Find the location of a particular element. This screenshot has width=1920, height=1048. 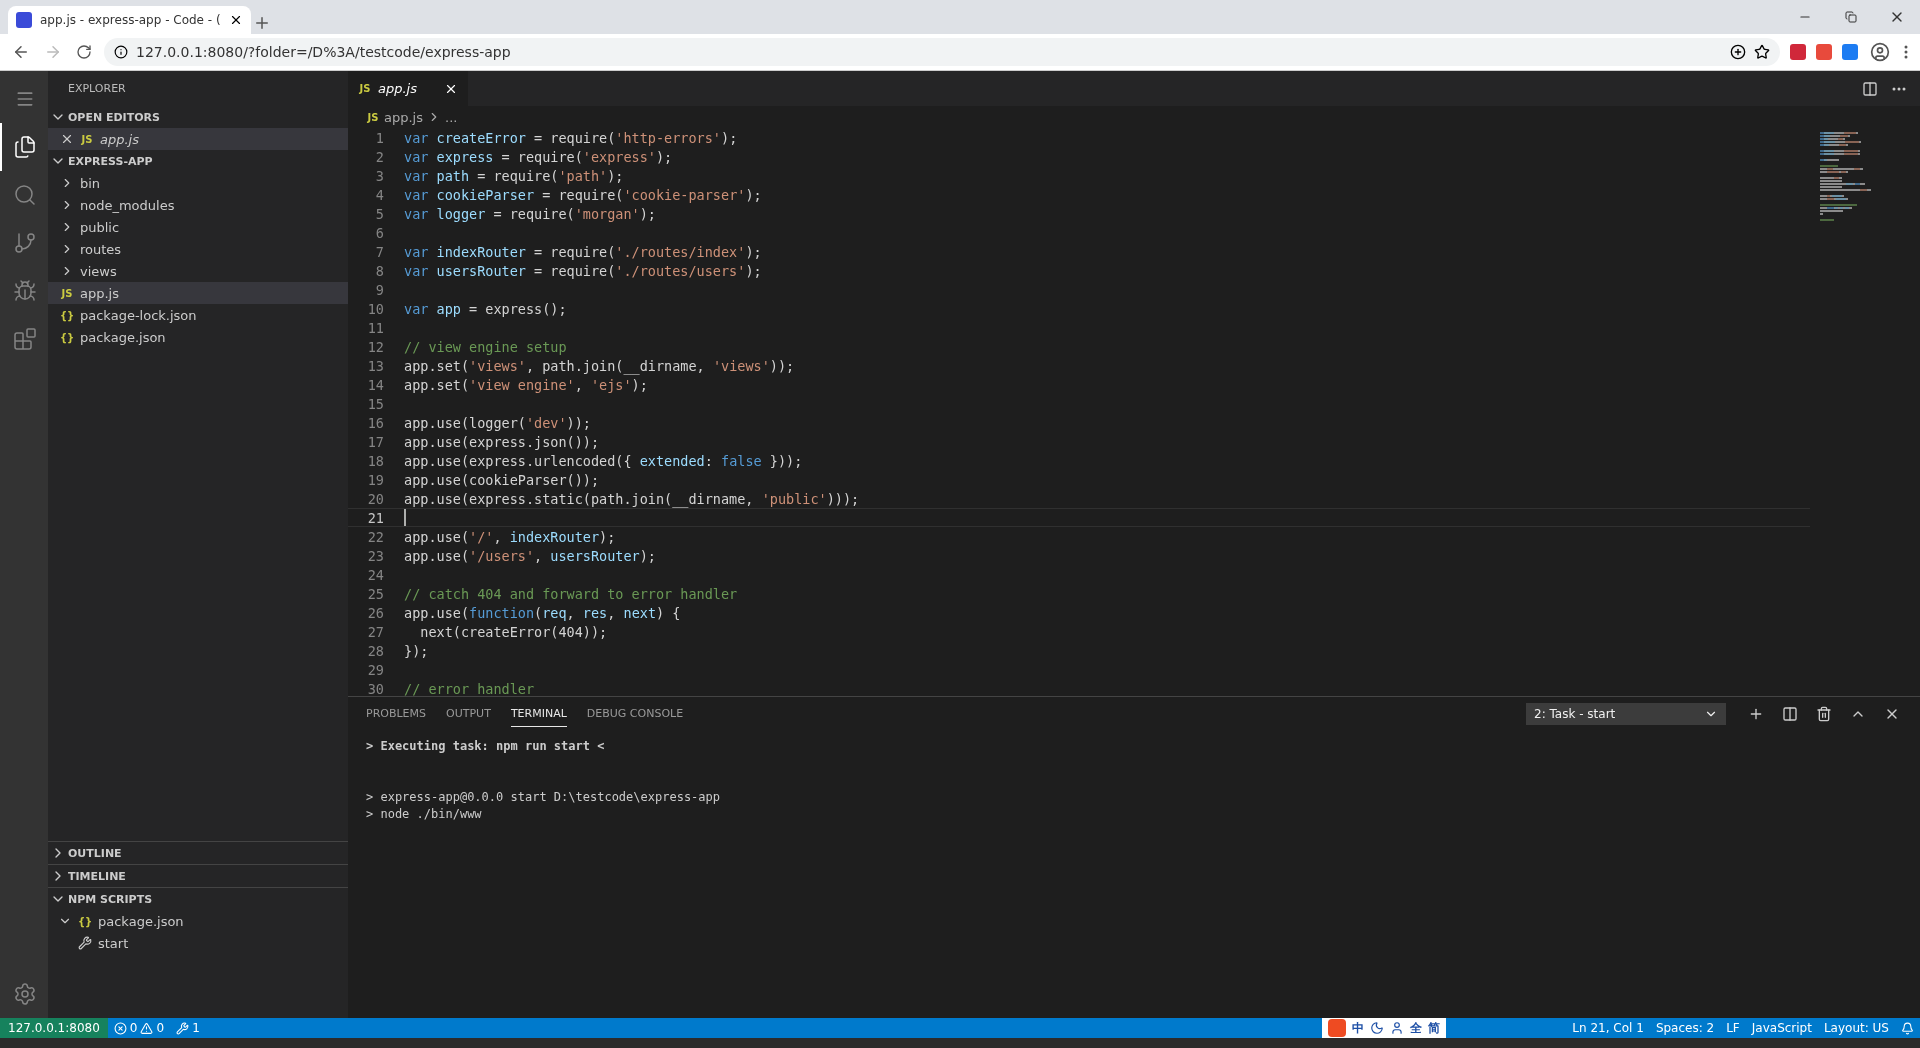

code-line: app.set('views', path.join(__dirname, 'views')); is located at coordinates (599, 365).